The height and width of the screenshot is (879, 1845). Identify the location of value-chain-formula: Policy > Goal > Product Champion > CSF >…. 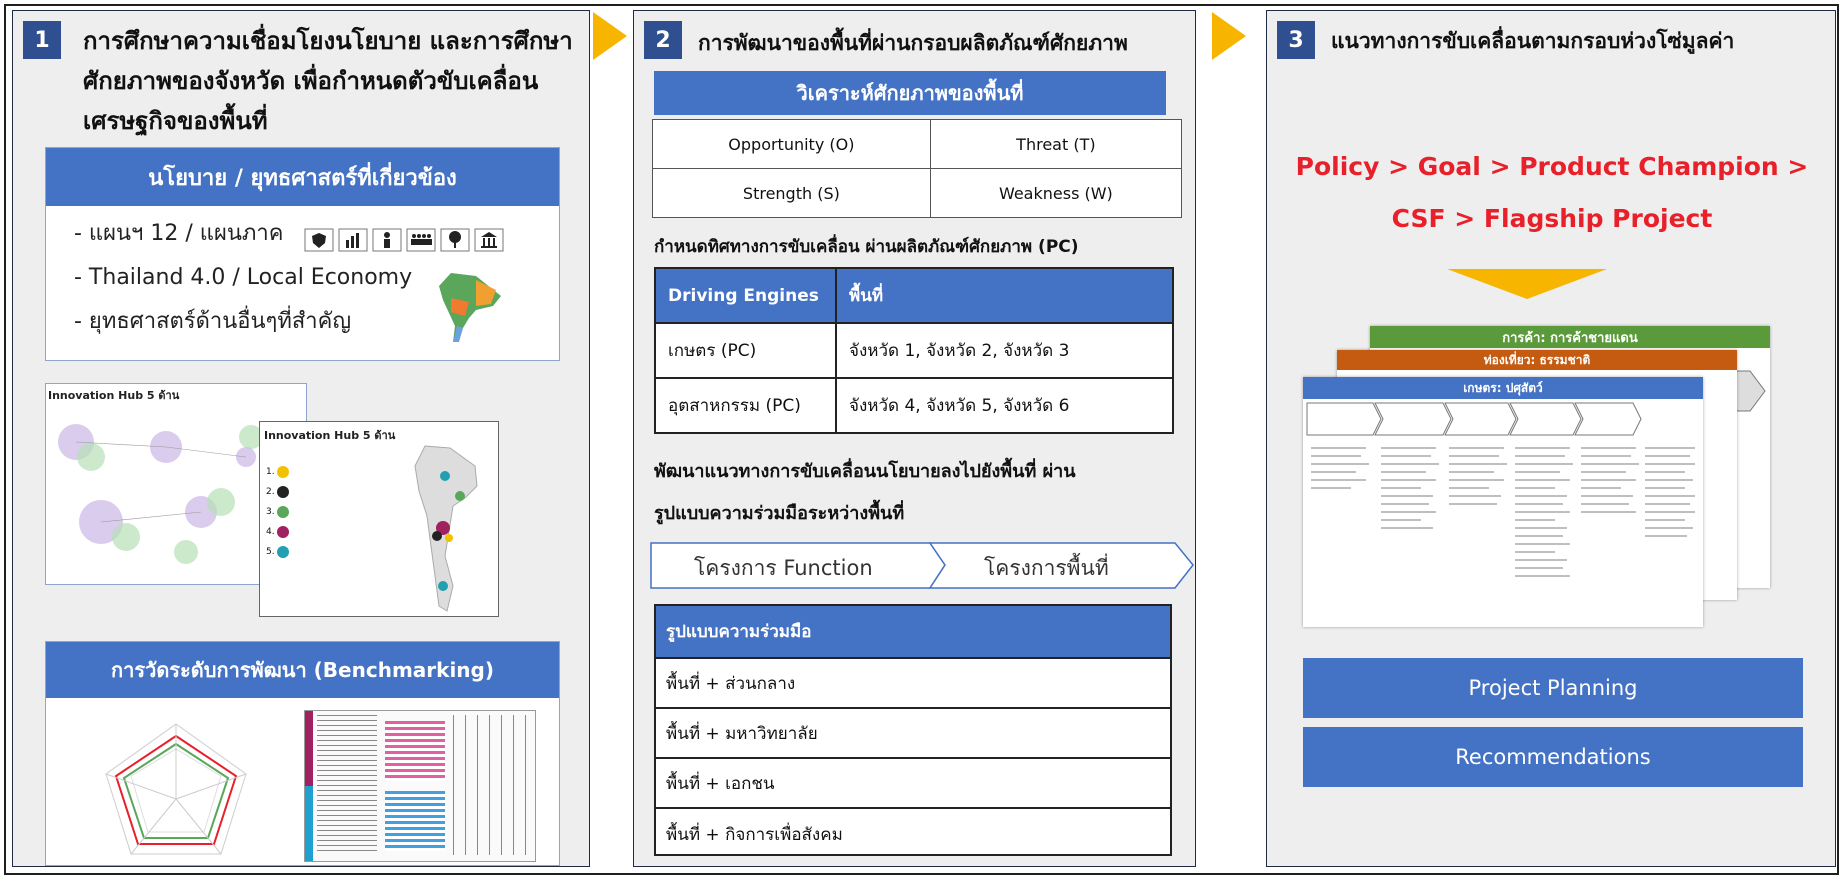
(1552, 193).